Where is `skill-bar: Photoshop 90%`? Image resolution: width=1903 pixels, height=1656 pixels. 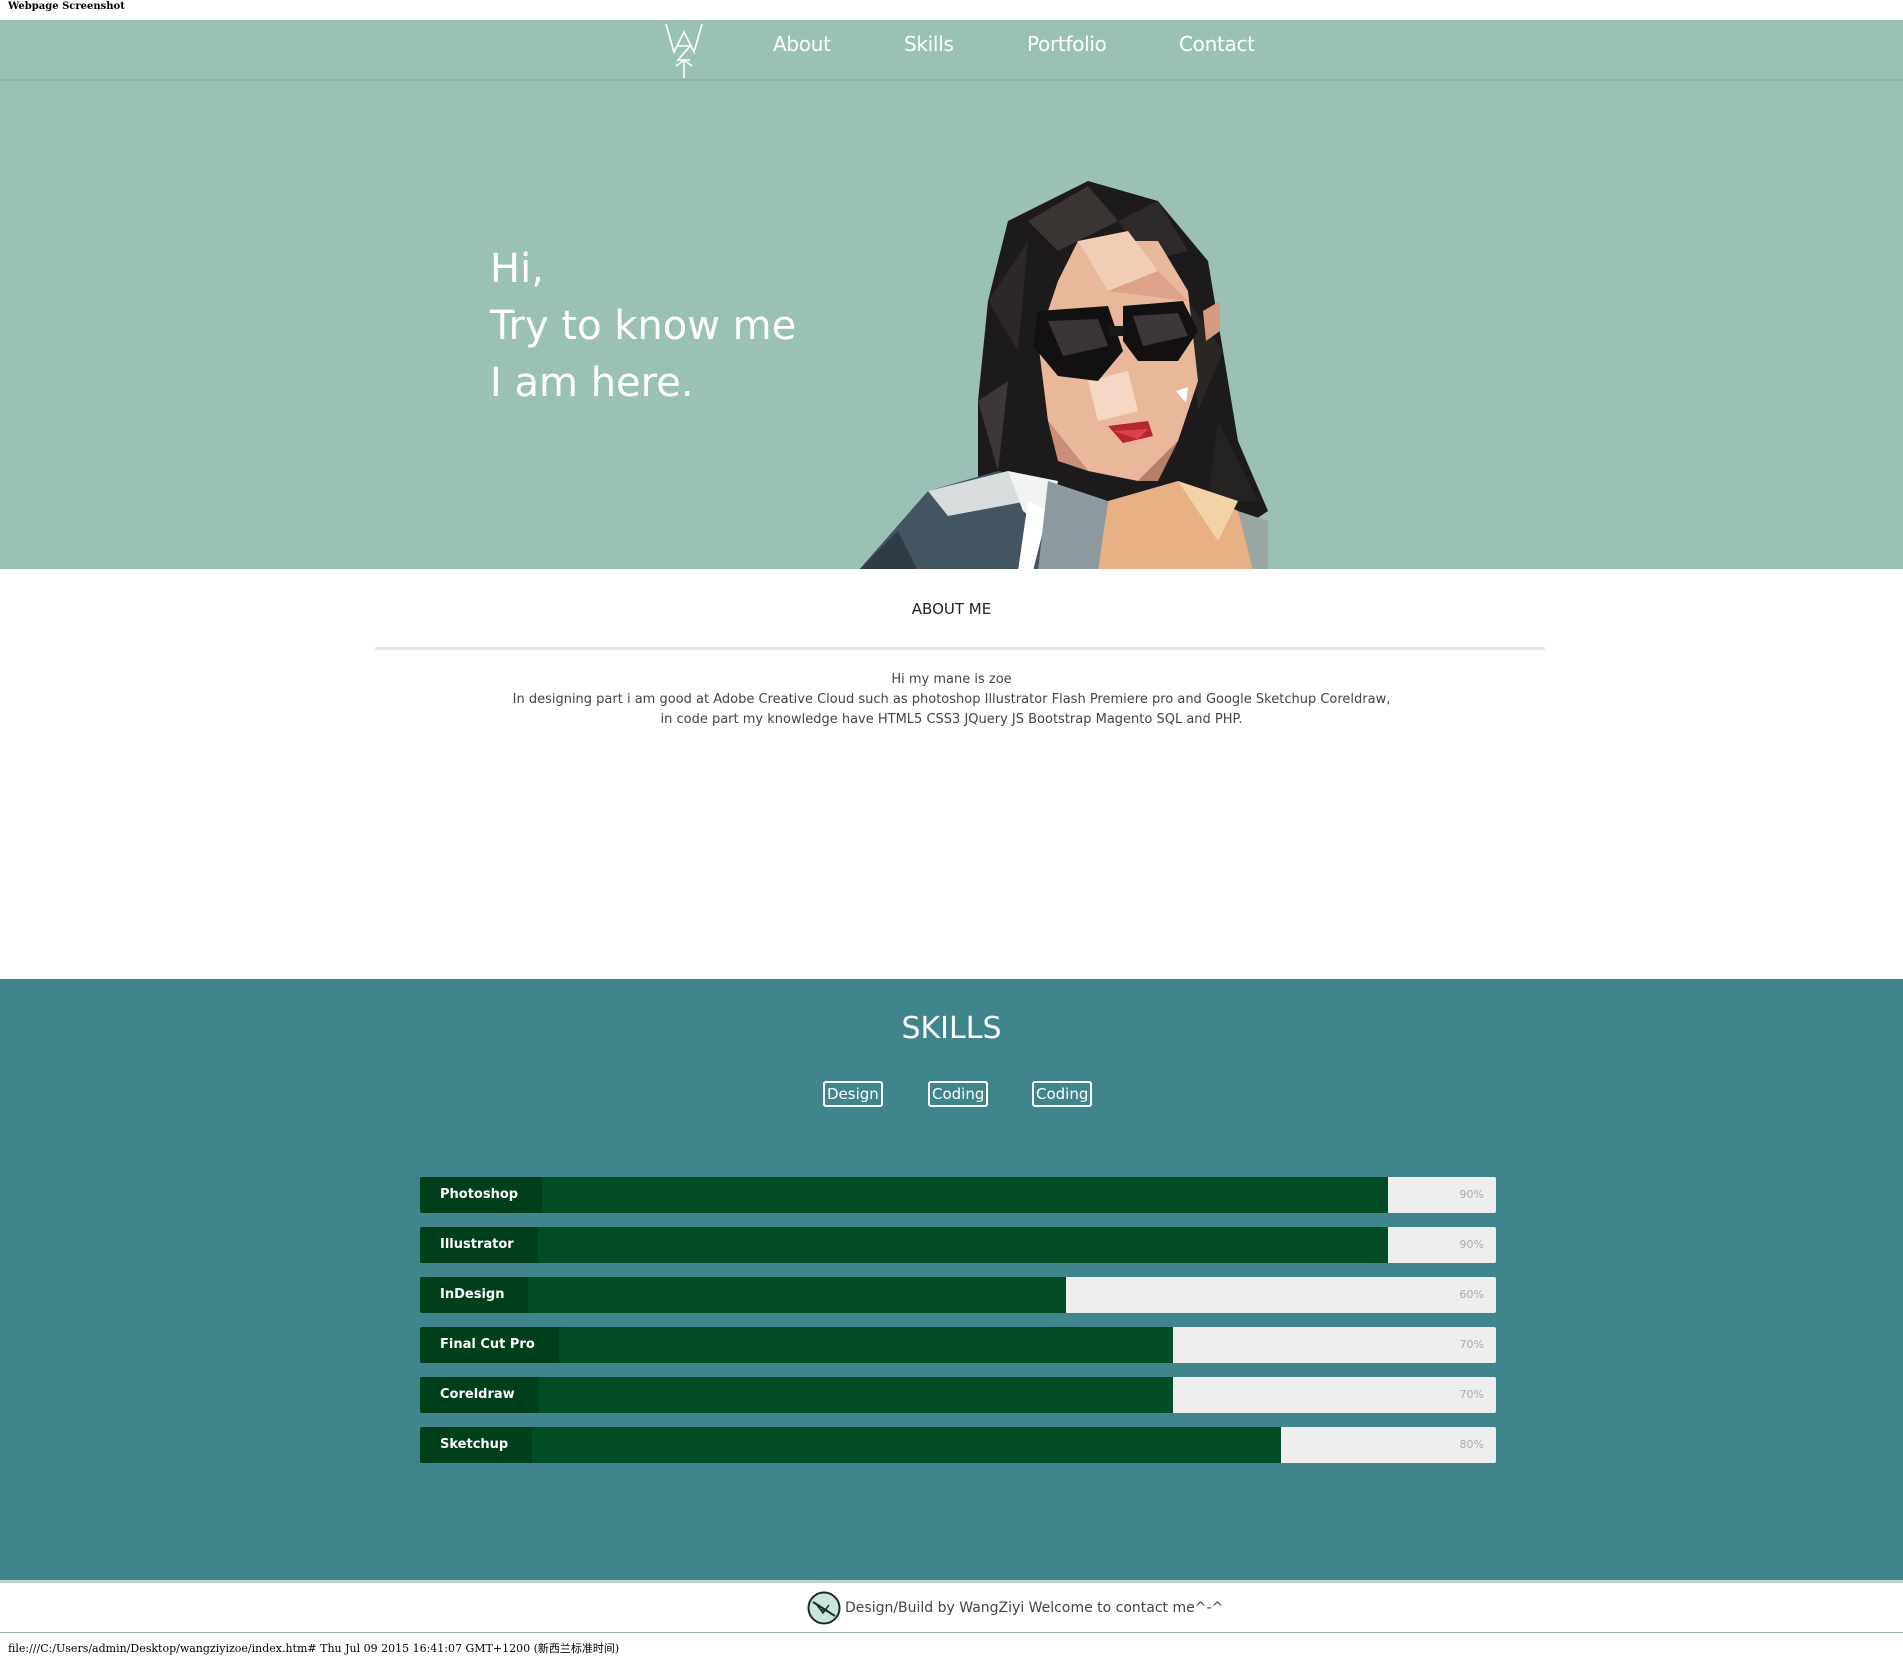
skill-bar: Photoshop 90% is located at coordinates (958, 1195).